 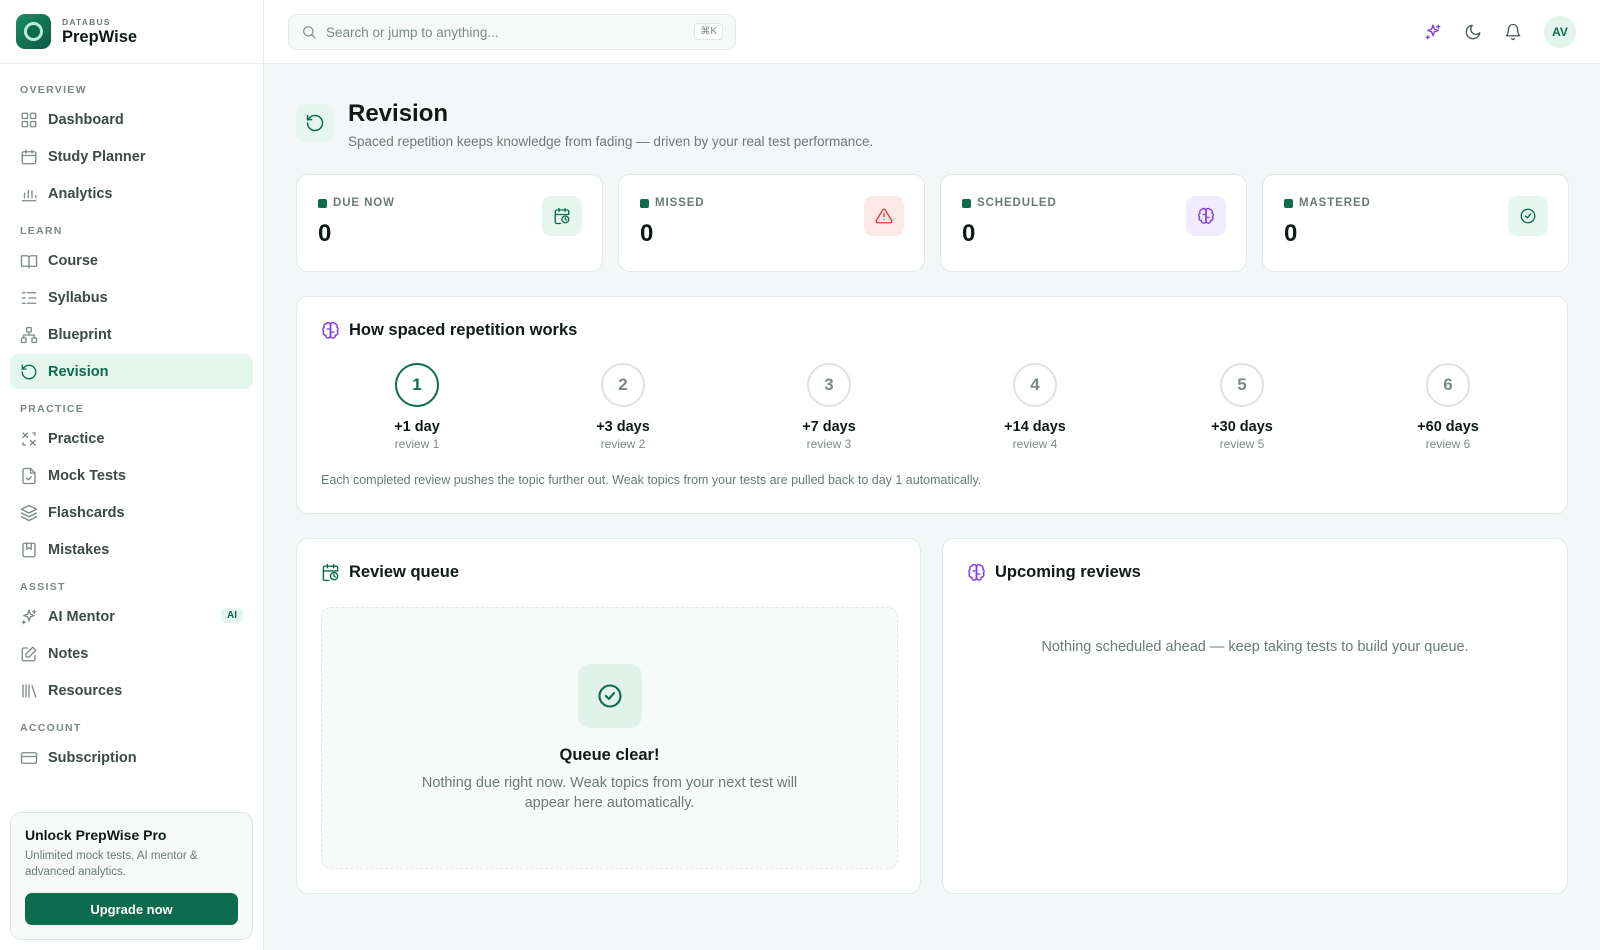 What do you see at coordinates (131, 512) in the screenshot?
I see `sidebar-item-flashcards: Flashcards` at bounding box center [131, 512].